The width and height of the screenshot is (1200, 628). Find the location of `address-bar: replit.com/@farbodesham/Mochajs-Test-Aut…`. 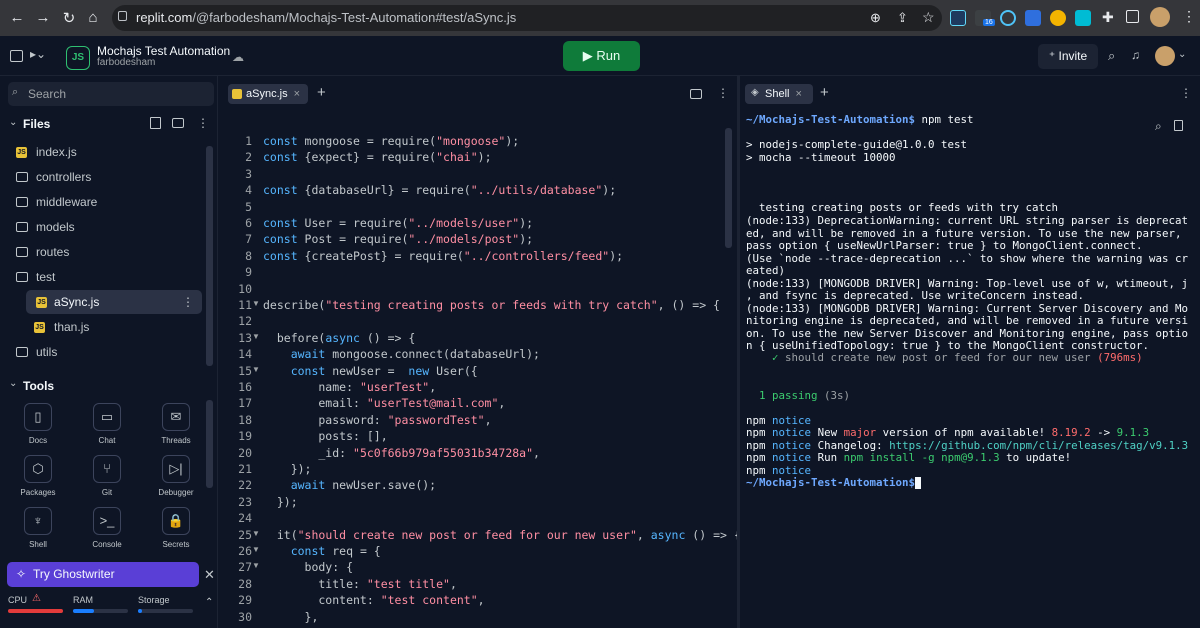

address-bar: replit.com/@farbodesham/Mochajs-Test-Aut… is located at coordinates (527, 18).